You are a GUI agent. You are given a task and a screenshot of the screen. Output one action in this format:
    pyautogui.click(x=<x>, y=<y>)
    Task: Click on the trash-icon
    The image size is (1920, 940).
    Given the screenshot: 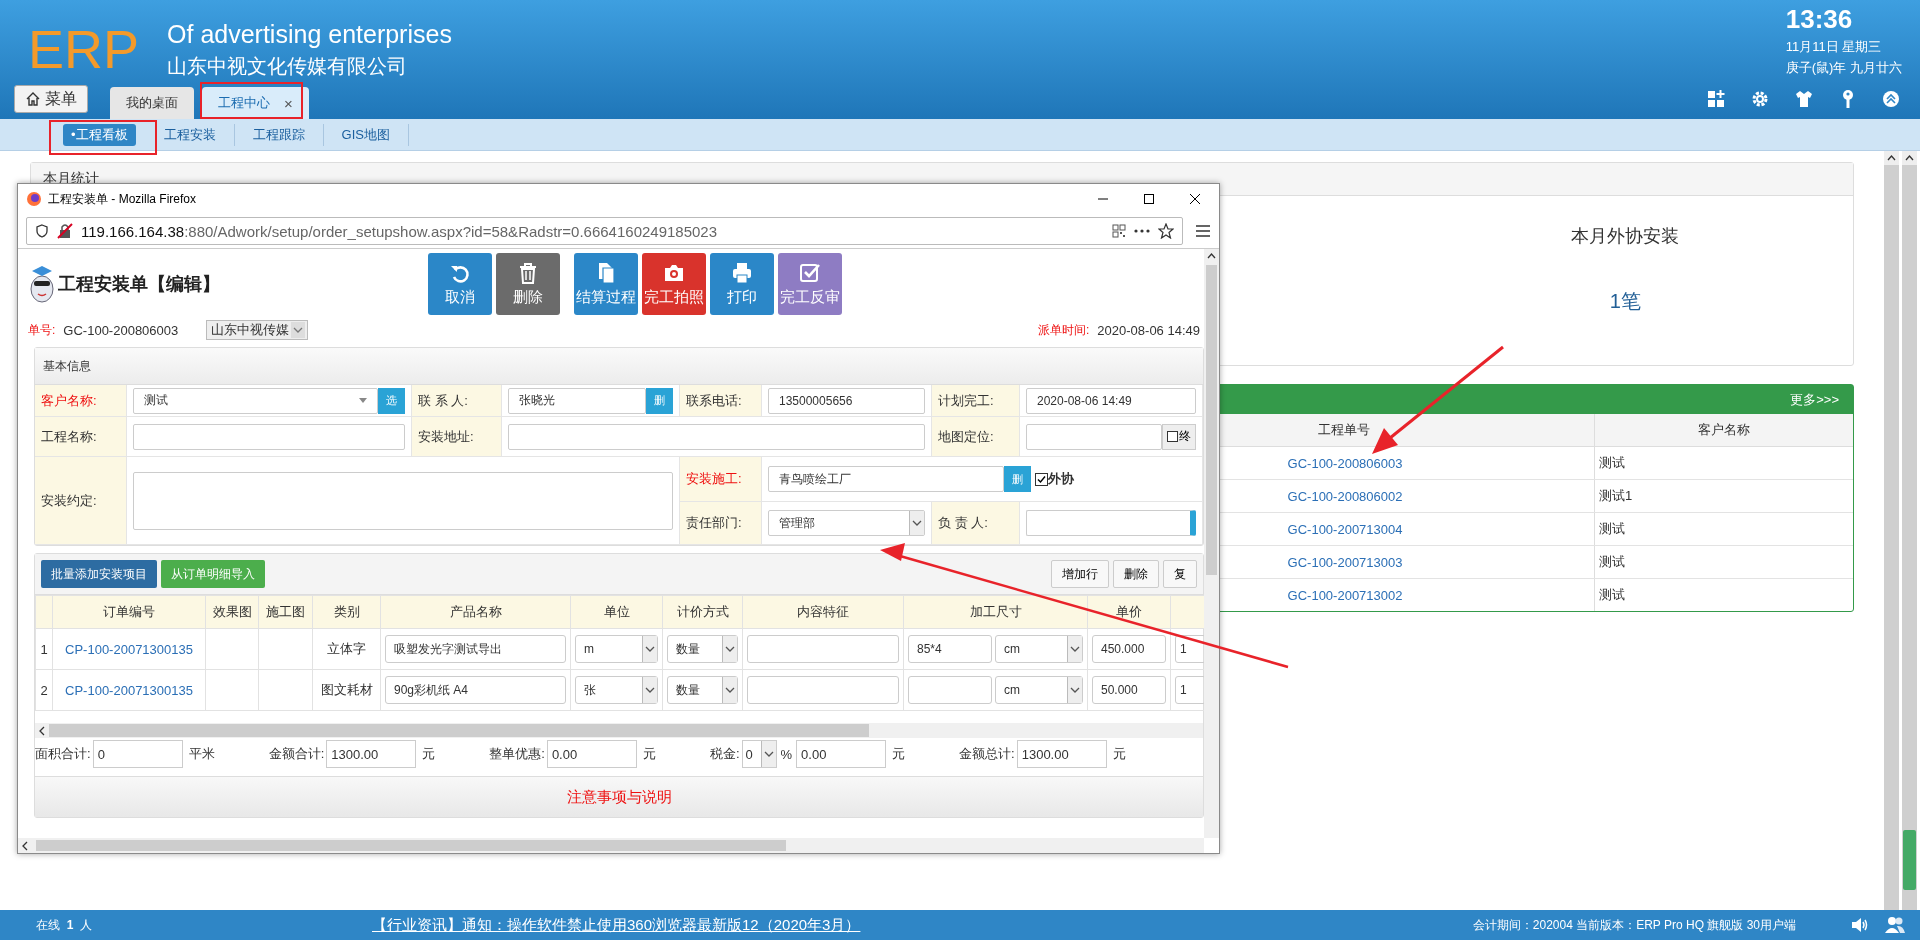 What is the action you would take?
    pyautogui.click(x=528, y=272)
    